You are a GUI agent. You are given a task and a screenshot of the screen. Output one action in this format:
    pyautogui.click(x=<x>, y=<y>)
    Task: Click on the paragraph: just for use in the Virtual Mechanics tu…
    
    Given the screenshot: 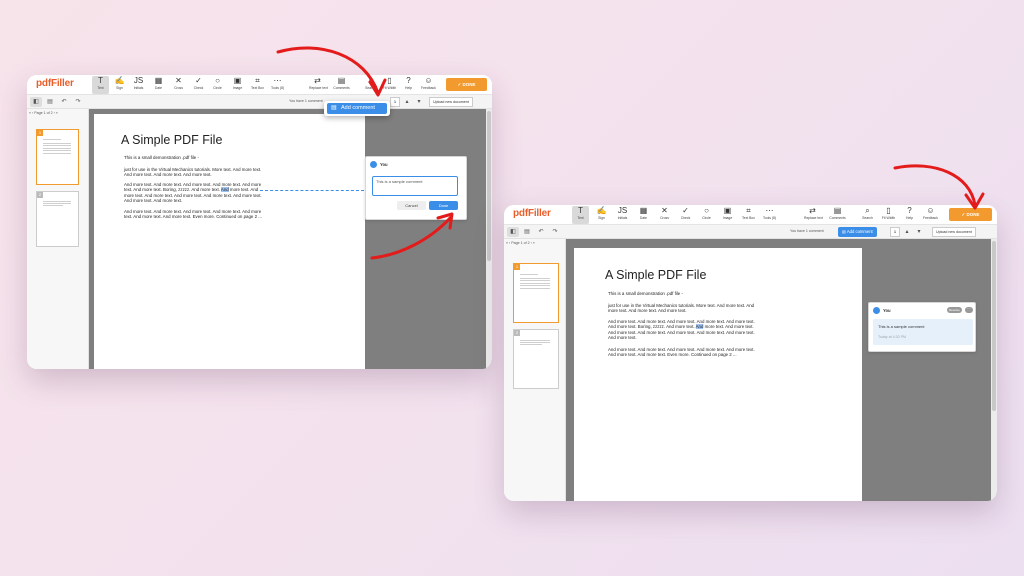 What is the action you would take?
    pyautogui.click(x=193, y=172)
    